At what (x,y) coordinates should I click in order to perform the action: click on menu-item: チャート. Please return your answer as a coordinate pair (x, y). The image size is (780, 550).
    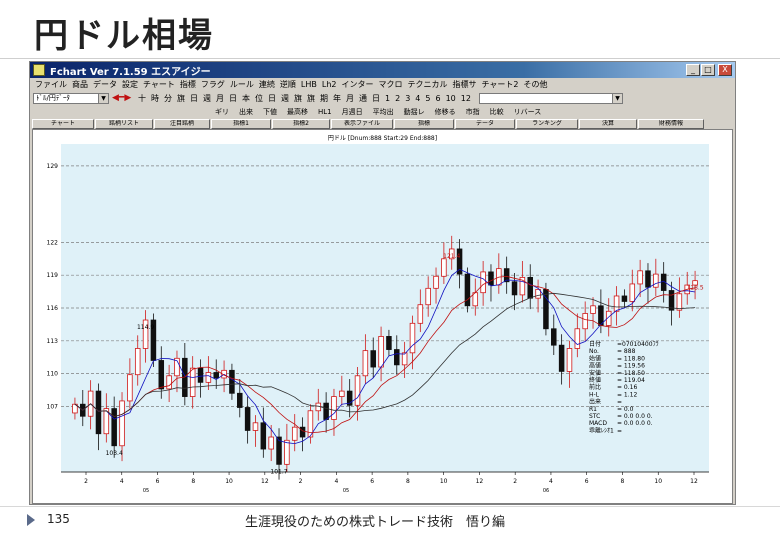
    Looking at the image, I should click on (159, 84).